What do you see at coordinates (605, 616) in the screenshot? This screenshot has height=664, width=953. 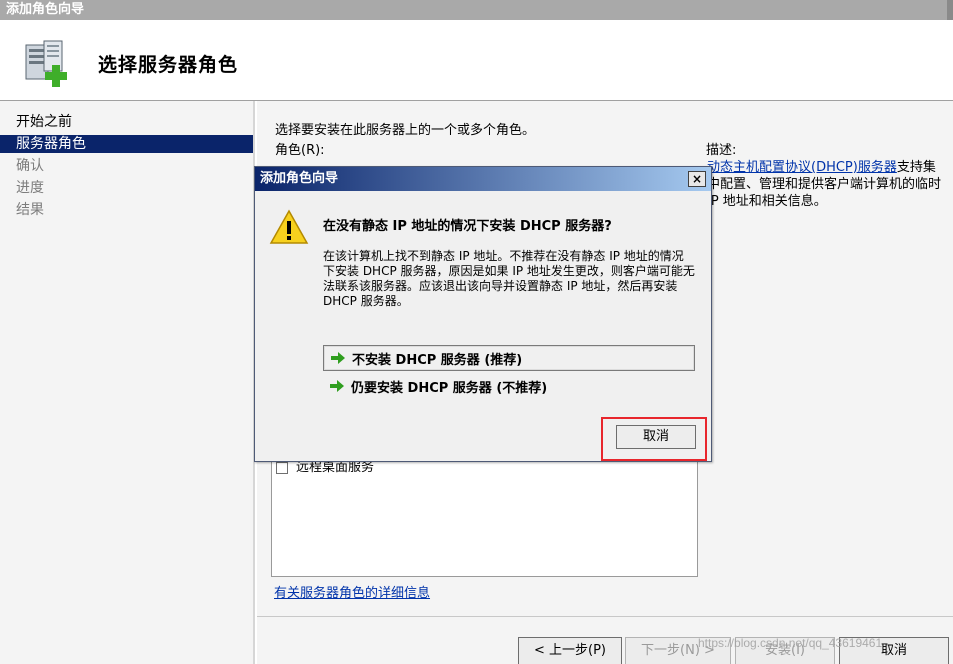 I see `footer-divider` at bounding box center [605, 616].